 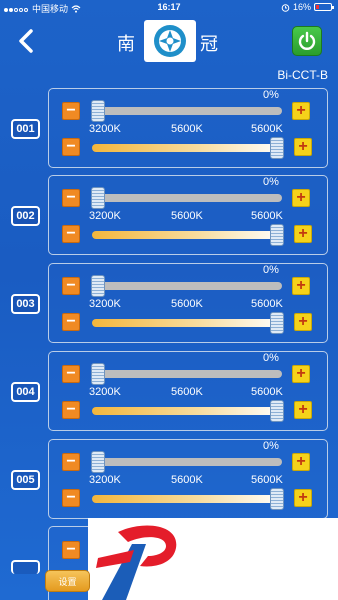 What do you see at coordinates (126, 44) in the screenshot?
I see `title-left: 南` at bounding box center [126, 44].